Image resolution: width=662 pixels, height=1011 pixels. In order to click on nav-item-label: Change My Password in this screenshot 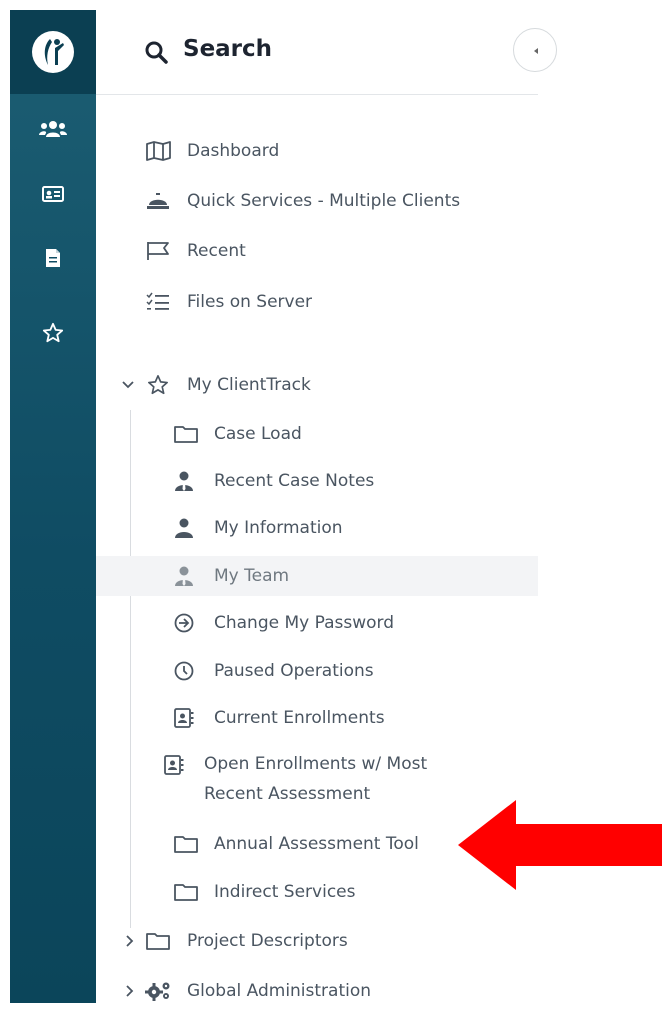, I will do `click(304, 623)`.